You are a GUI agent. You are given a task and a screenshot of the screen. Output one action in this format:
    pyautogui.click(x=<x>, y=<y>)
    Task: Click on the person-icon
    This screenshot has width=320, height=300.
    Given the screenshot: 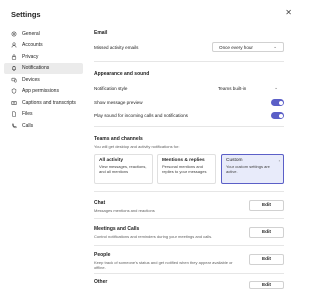 What is the action you would take?
    pyautogui.click(x=14, y=45)
    